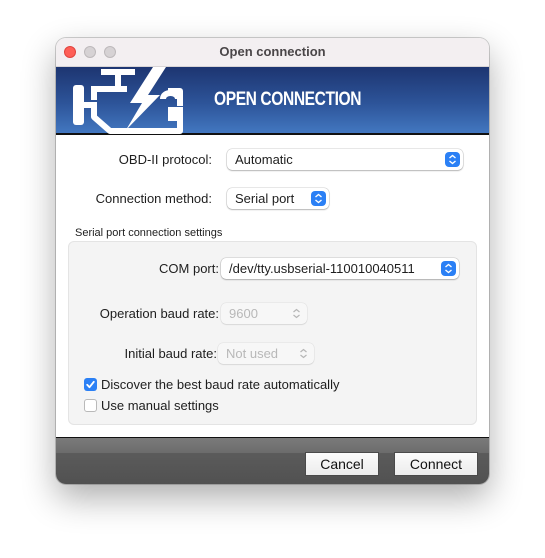  I want to click on com-port-select-value: /dev/tty.usbserial-110010040511, so click(322, 268).